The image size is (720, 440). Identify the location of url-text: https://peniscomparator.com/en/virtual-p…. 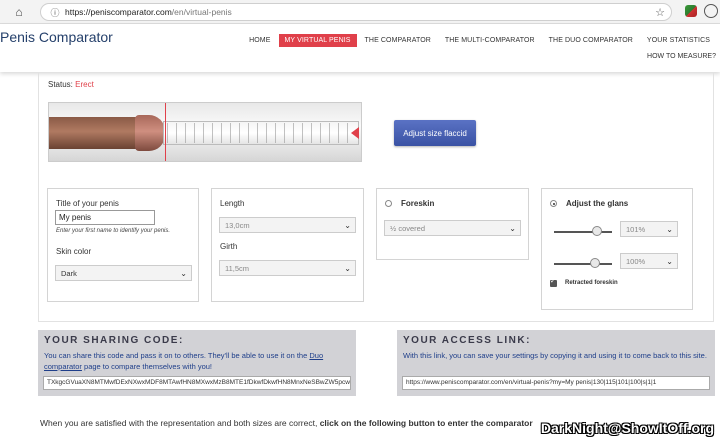
(148, 12).